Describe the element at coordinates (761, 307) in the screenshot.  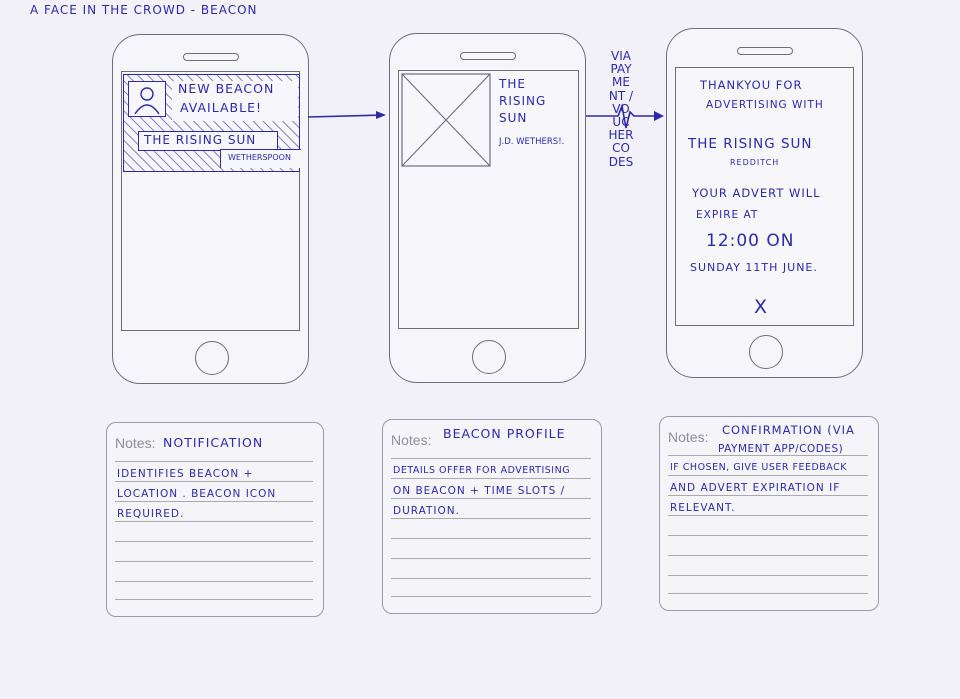
I see `close-icon: X` at that location.